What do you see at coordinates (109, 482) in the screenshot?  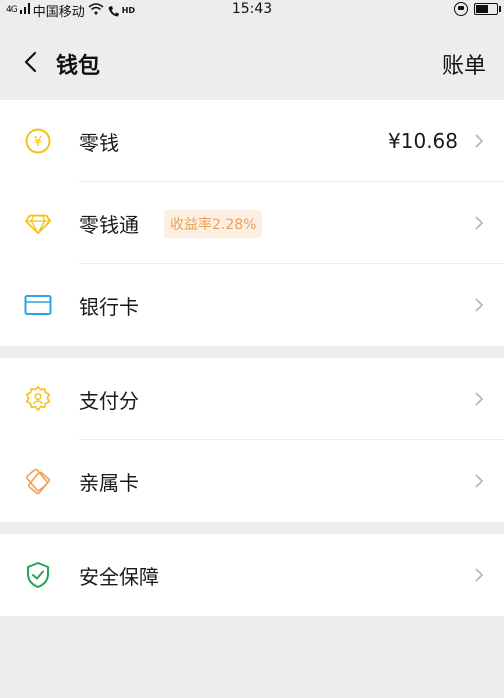 I see `list-item-label: 亲属卡` at bounding box center [109, 482].